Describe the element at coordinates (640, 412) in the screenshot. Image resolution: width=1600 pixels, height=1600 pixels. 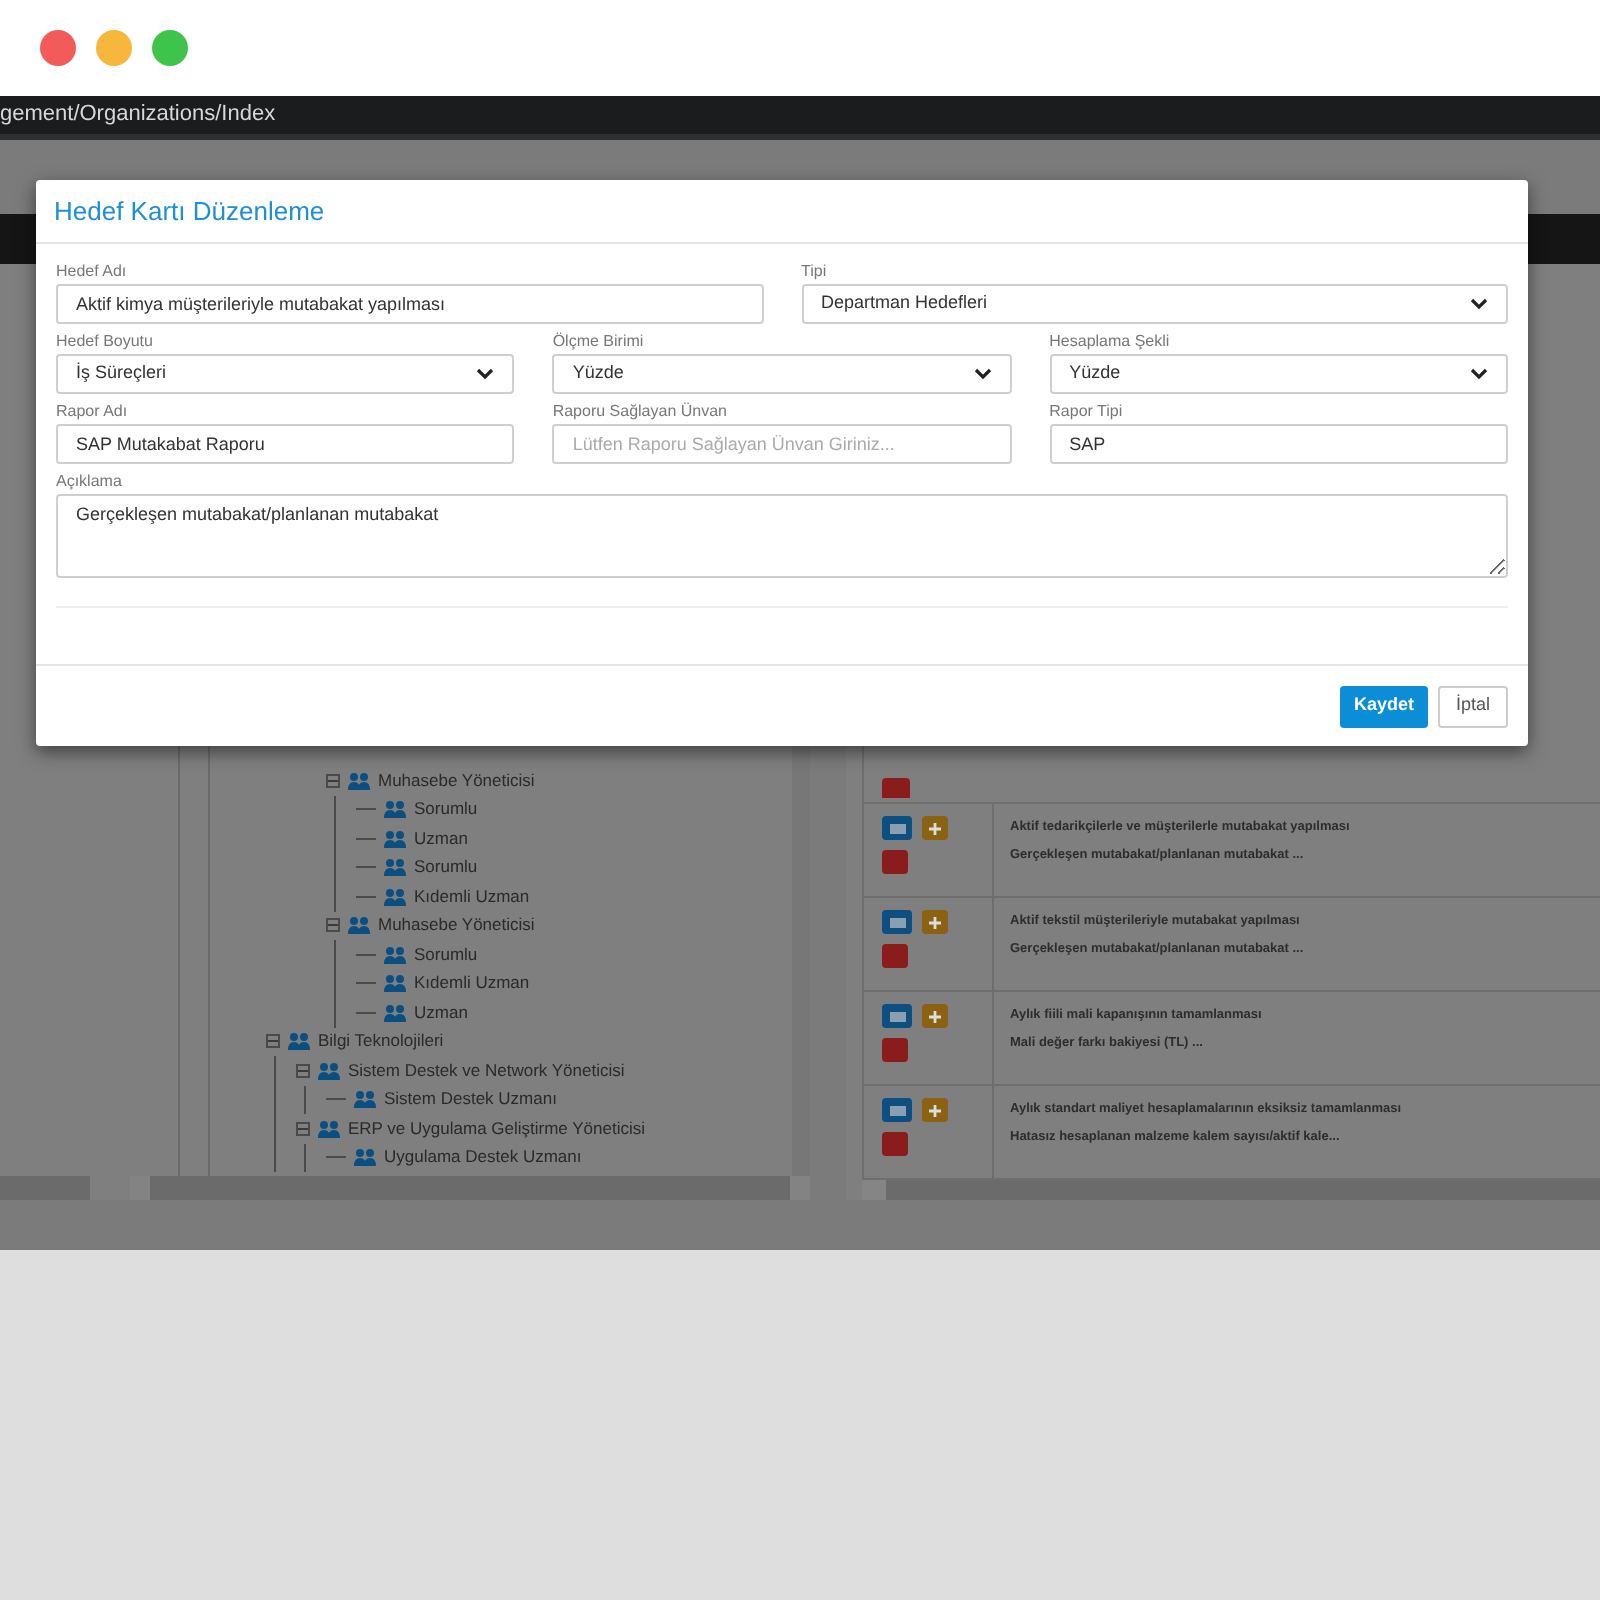
I see `field-label: Raporu Sağlayan Ünvan` at that location.